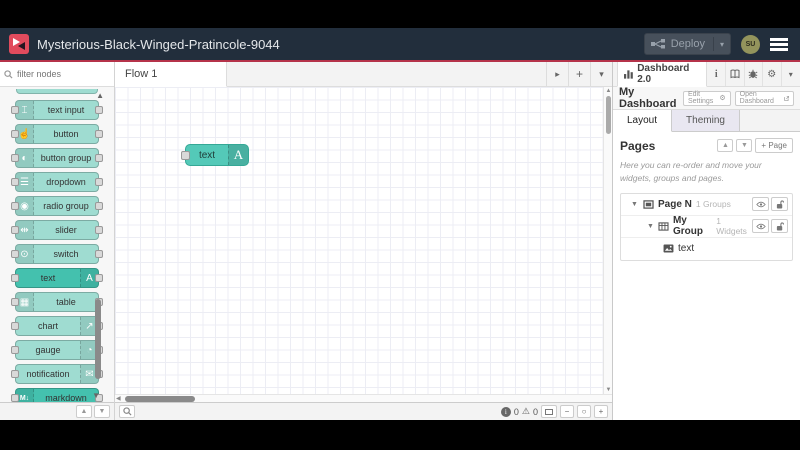 The height and width of the screenshot is (450, 800). I want to click on zoom-out-button: −, so click(567, 411).